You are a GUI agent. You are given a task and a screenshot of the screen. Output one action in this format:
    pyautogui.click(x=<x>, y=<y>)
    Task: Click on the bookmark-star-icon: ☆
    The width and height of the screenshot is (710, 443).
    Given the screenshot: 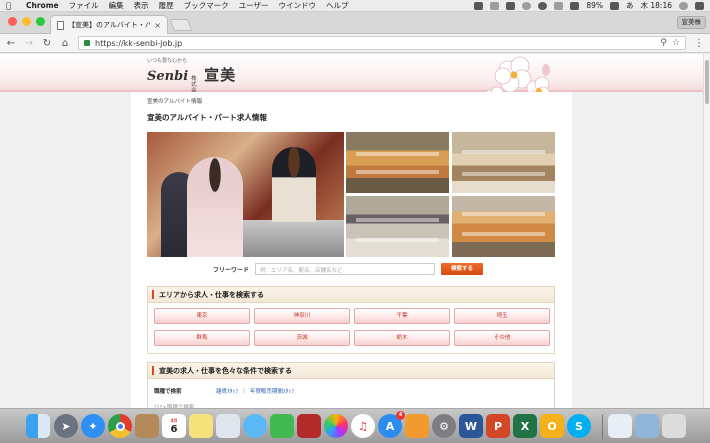 What is the action you would take?
    pyautogui.click(x=676, y=43)
    